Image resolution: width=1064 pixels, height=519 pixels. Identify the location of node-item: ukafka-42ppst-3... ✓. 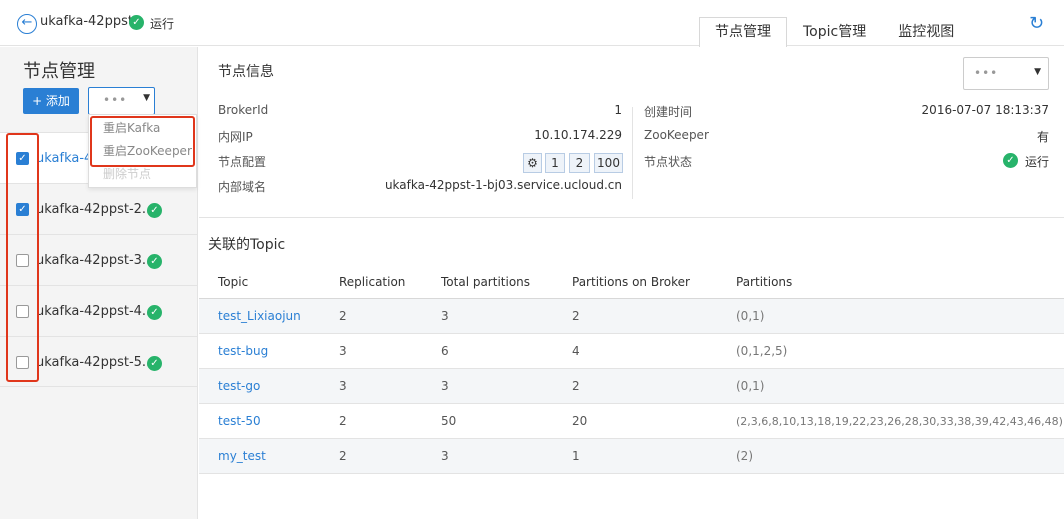
(98, 259).